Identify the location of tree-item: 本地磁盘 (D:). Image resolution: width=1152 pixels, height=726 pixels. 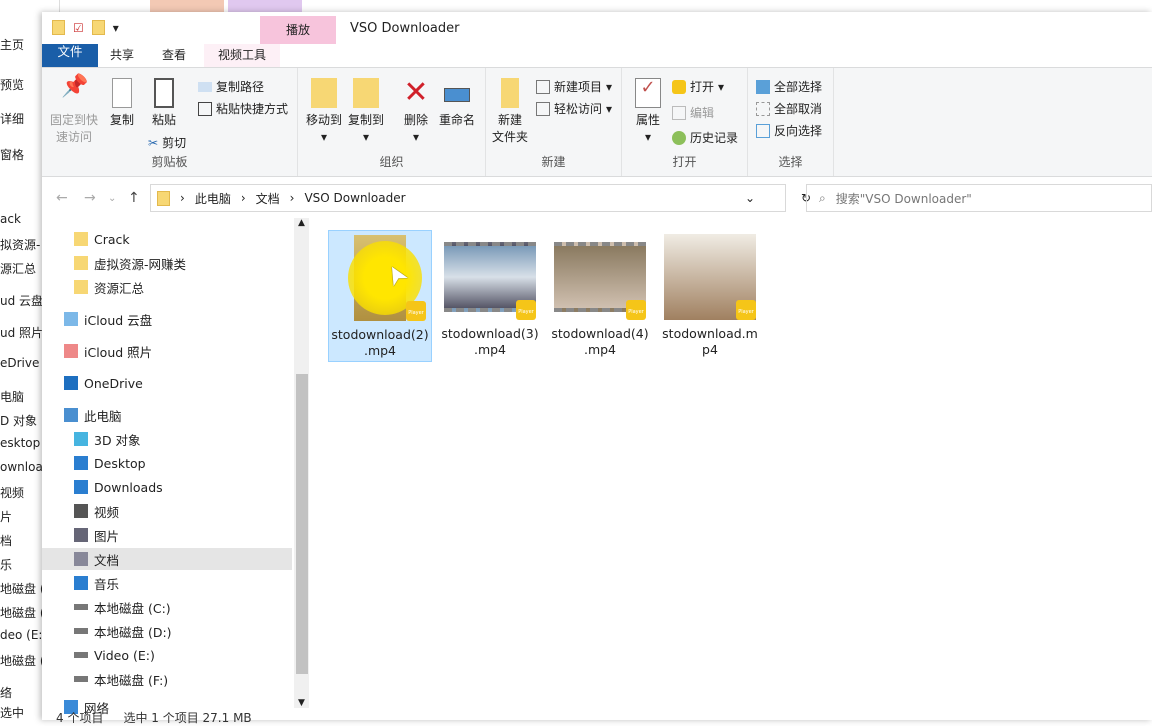
(199, 631).